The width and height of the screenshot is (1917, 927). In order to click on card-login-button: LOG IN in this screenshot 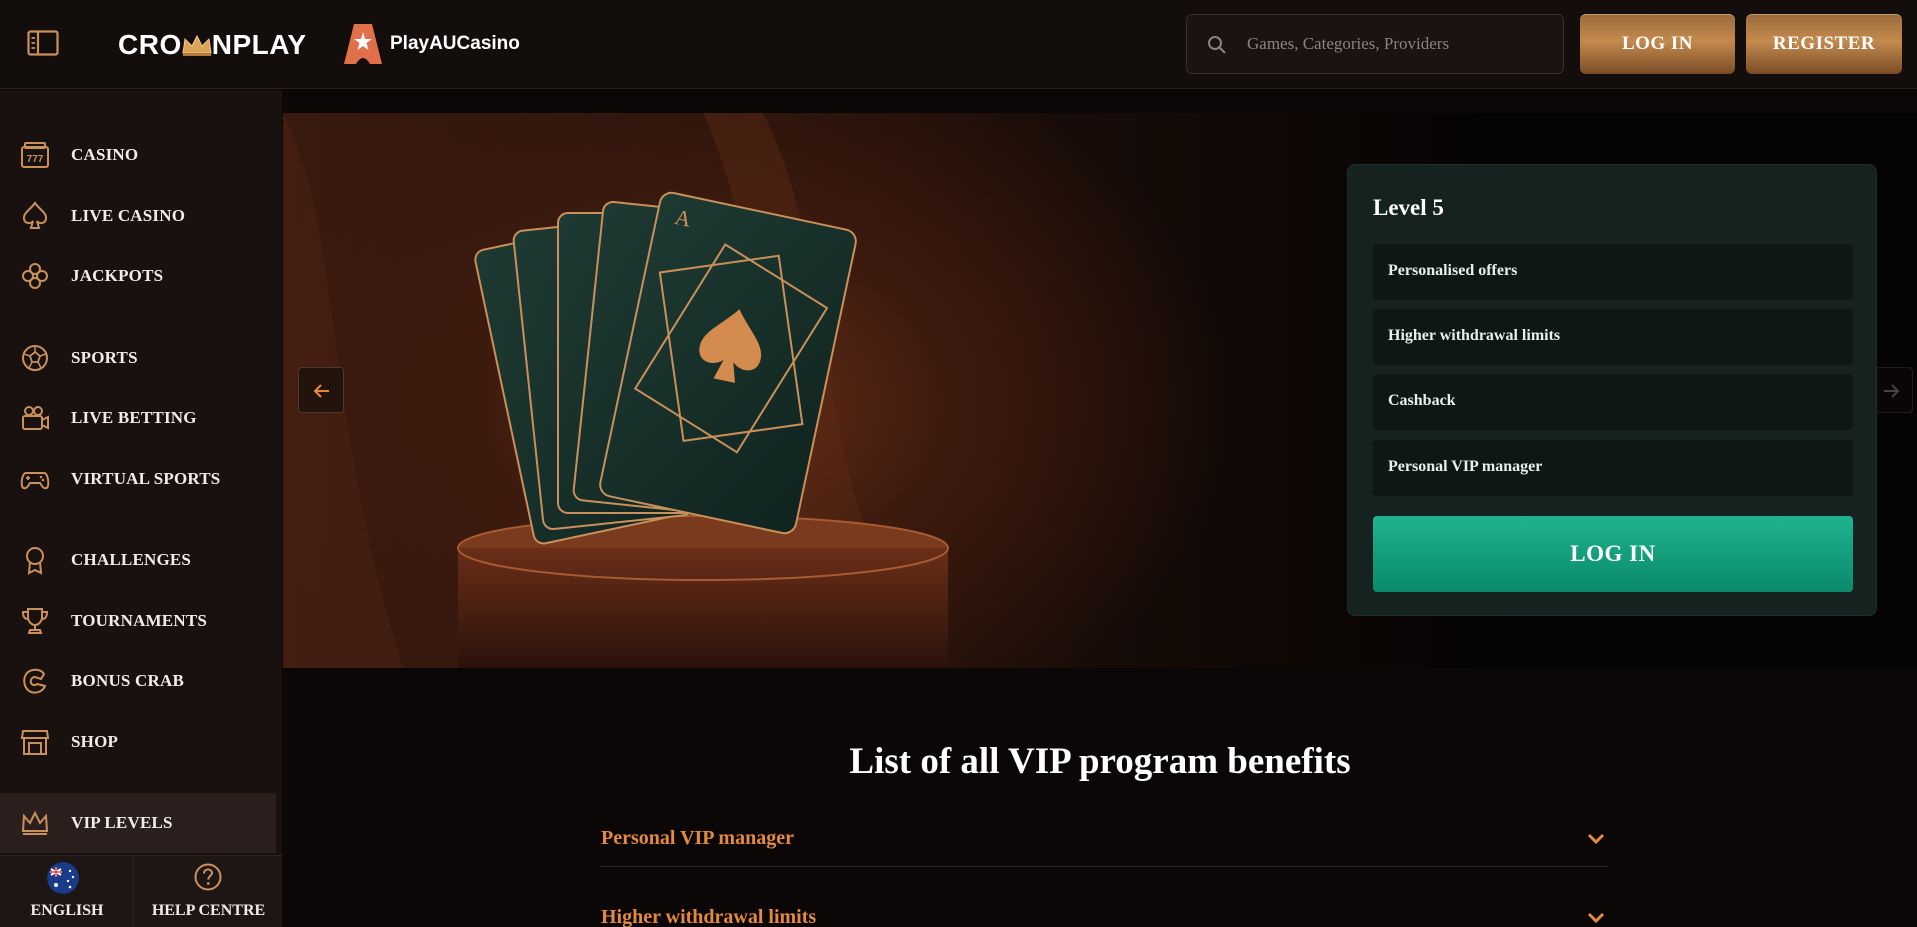, I will do `click(1613, 554)`.